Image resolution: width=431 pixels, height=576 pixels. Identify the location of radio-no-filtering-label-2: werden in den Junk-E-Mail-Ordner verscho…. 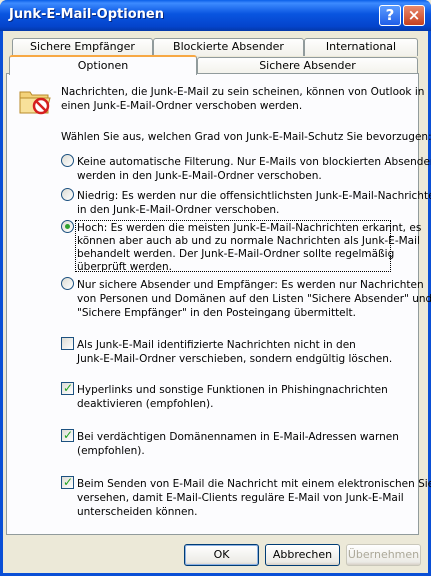
(199, 176).